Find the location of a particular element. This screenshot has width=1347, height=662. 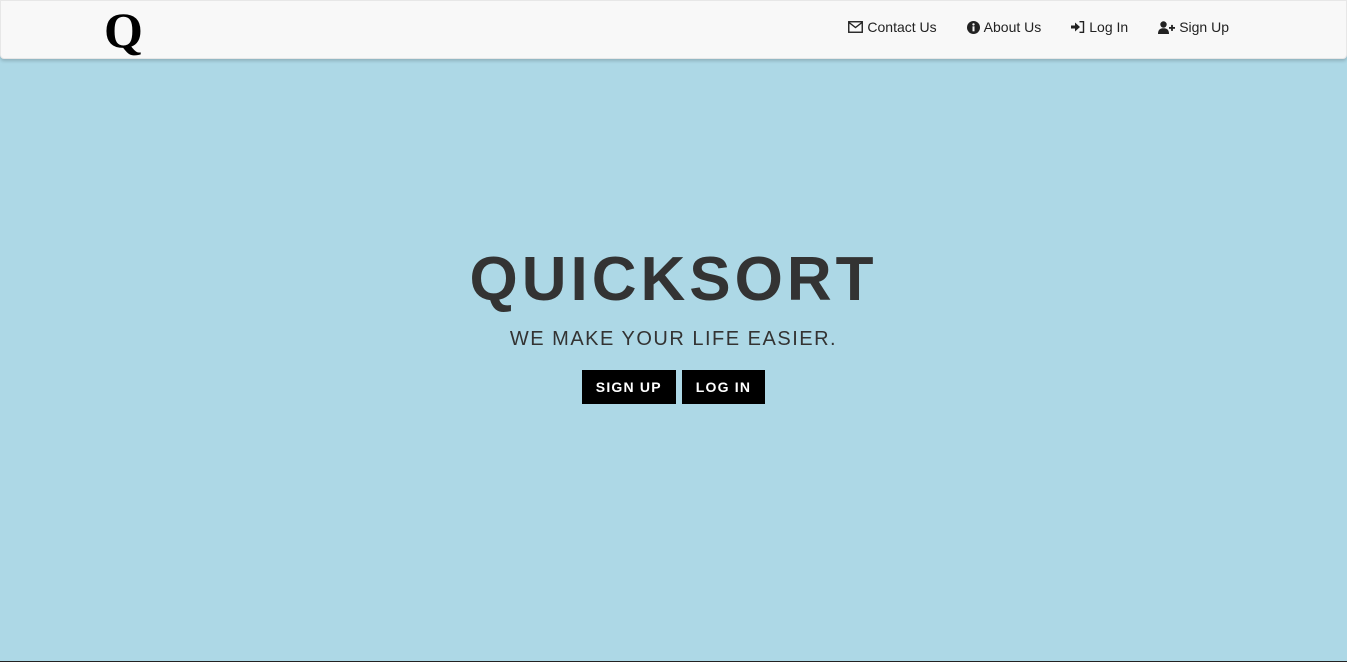

user-plus-icon is located at coordinates (1167, 27).